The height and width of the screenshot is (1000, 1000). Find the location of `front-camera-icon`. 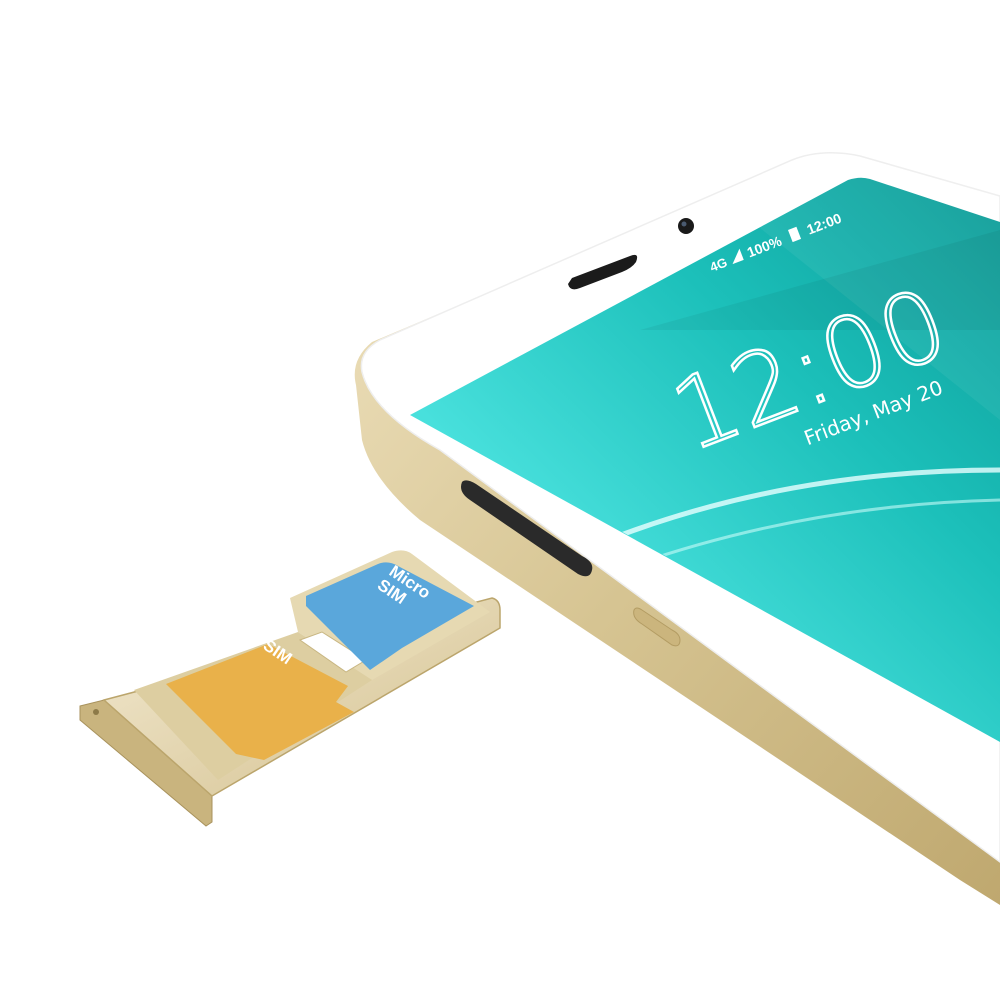

front-camera-icon is located at coordinates (686, 226).